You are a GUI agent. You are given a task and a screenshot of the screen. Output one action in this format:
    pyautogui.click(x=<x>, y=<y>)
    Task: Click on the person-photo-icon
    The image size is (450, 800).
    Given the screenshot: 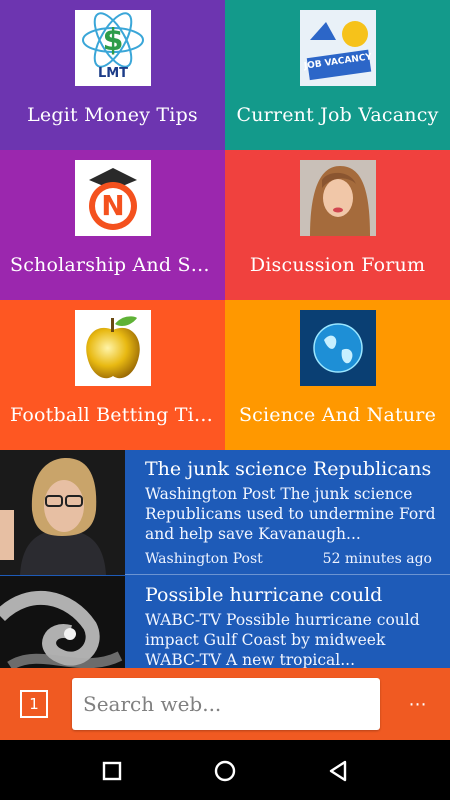 What is the action you would take?
    pyautogui.click(x=62, y=512)
    